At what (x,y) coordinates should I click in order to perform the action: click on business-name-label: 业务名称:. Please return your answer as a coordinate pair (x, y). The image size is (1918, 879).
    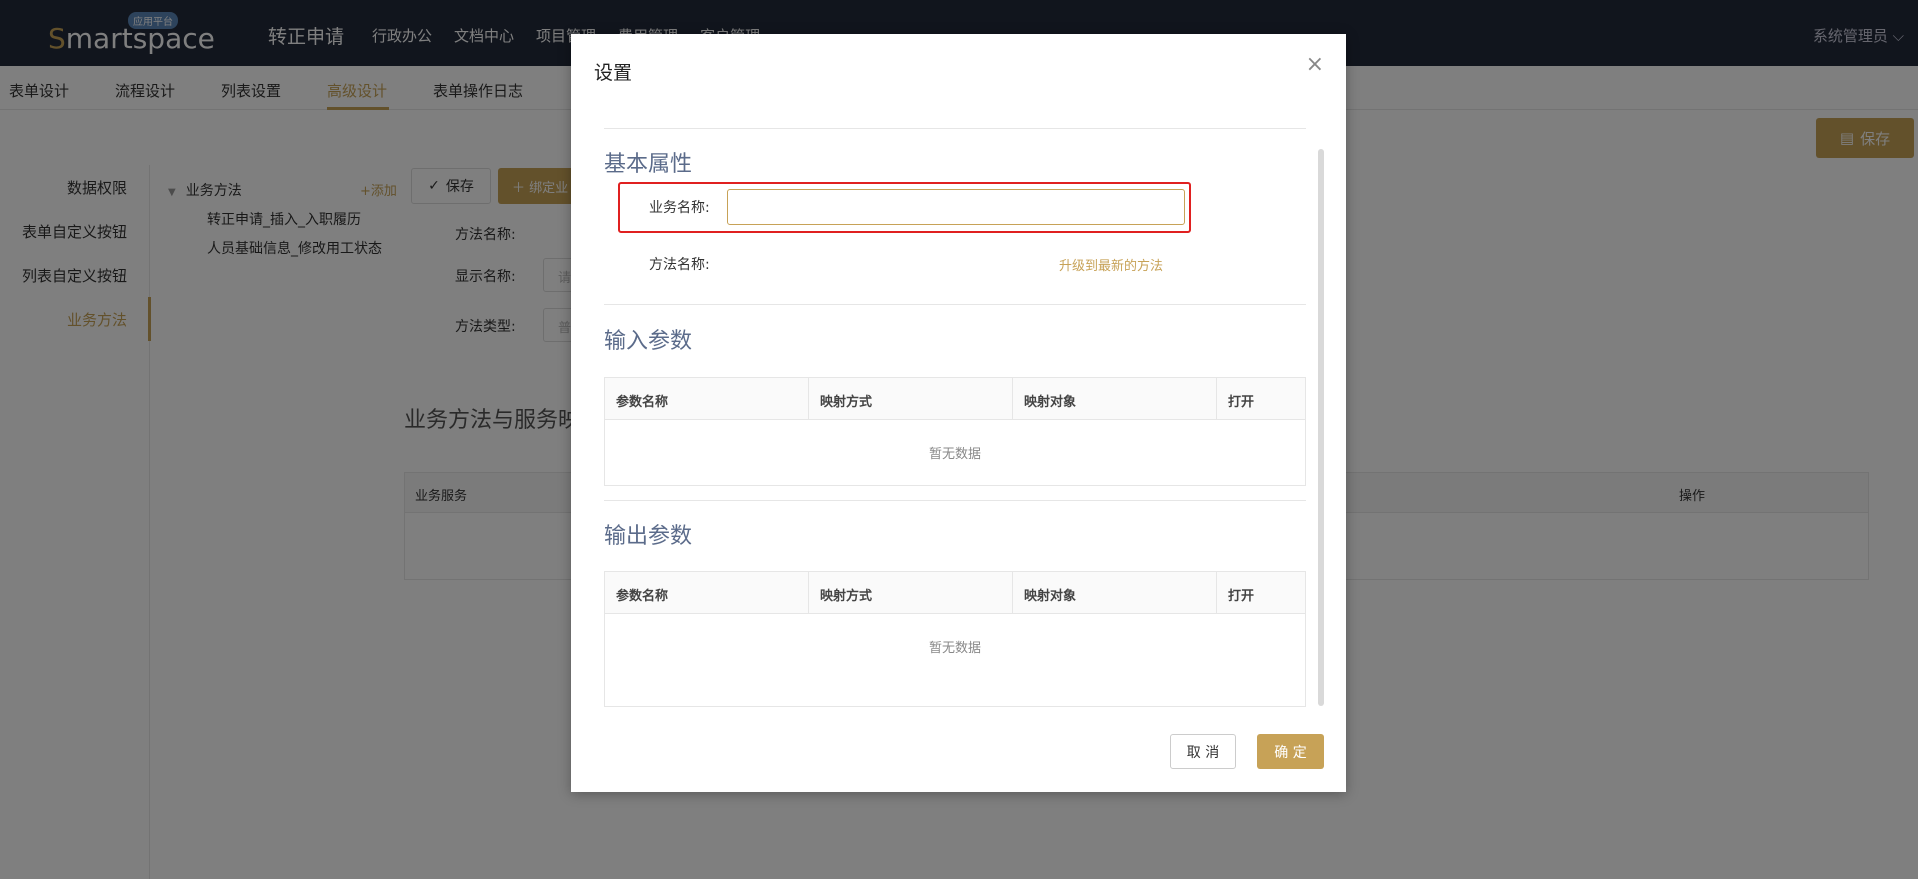
    Looking at the image, I should click on (679, 208).